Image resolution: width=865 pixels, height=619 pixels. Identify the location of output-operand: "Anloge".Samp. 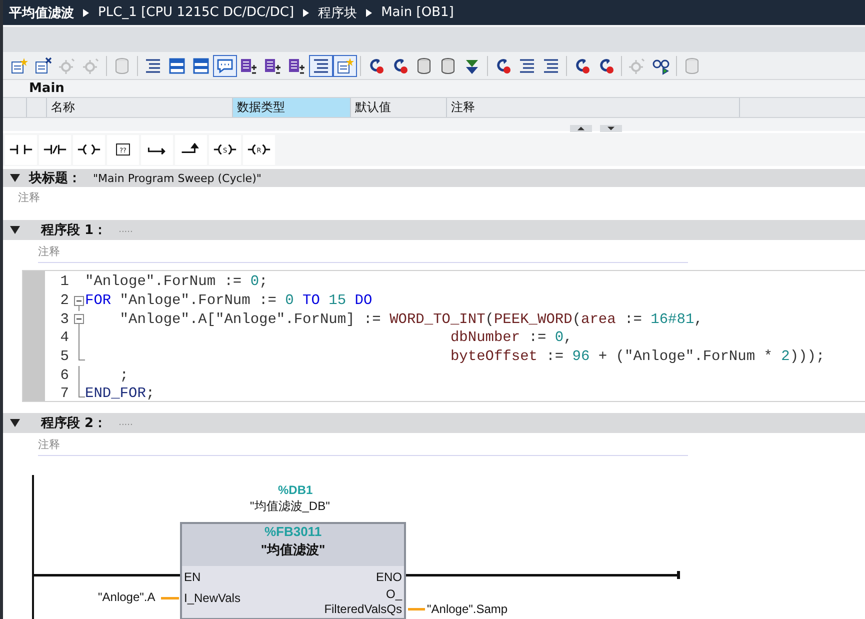
(467, 609).